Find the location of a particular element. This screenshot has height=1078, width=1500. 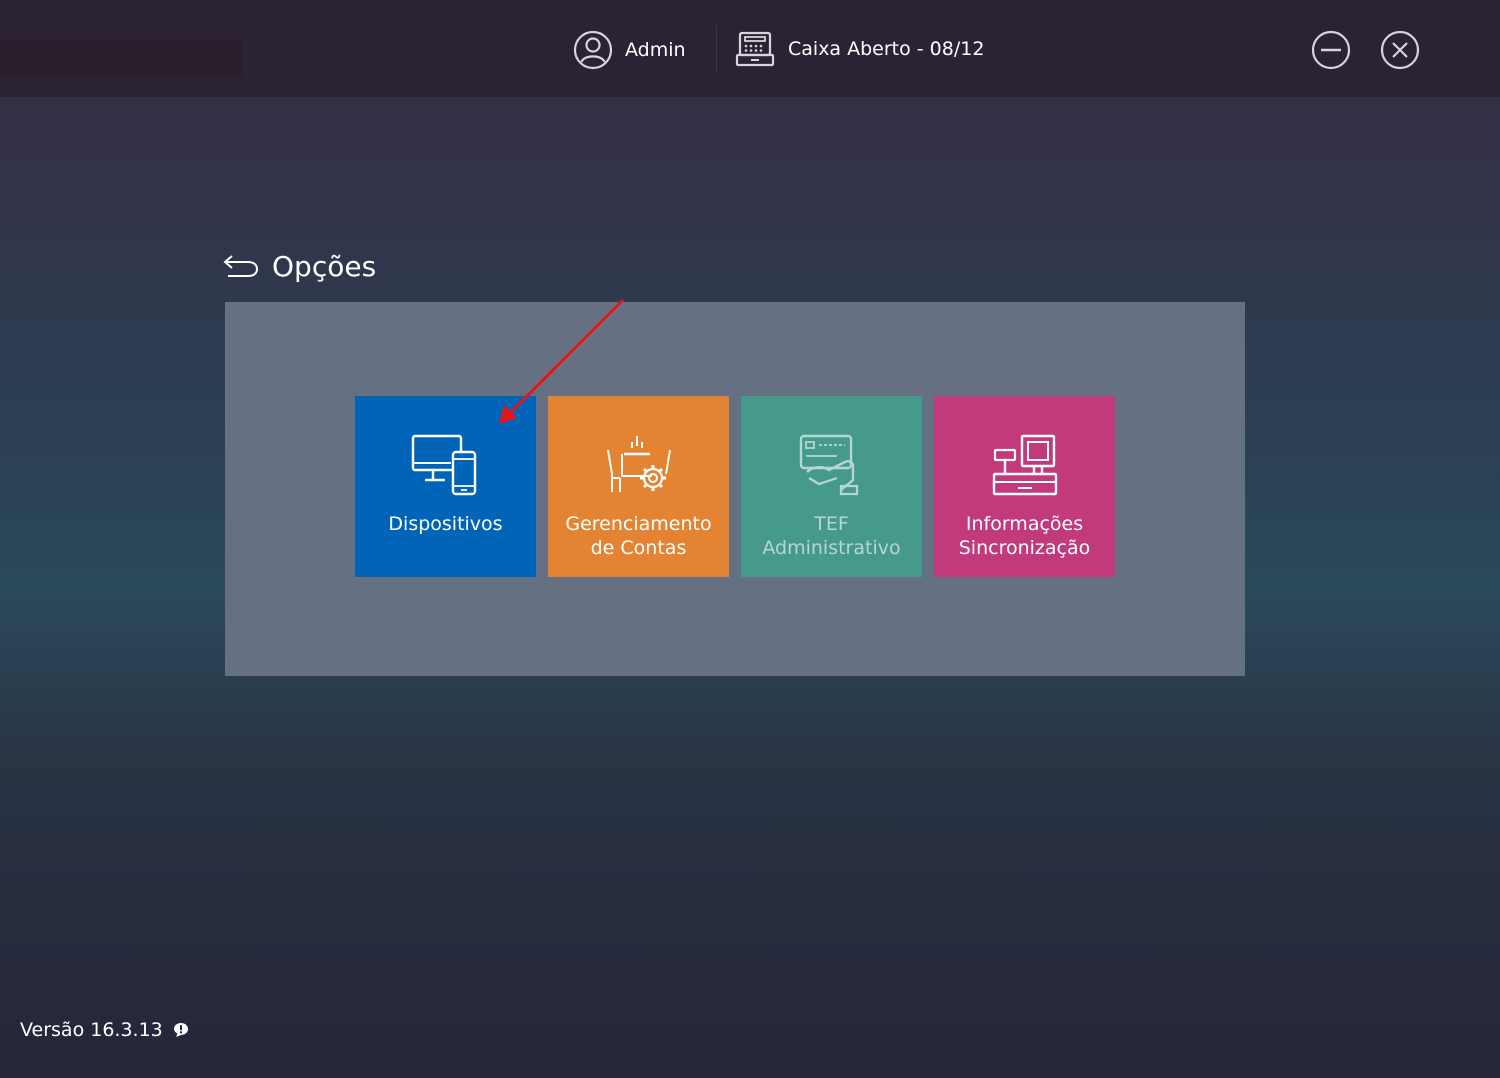

register-status-text: Caixa Aberto - 08/12 is located at coordinates (886, 49).